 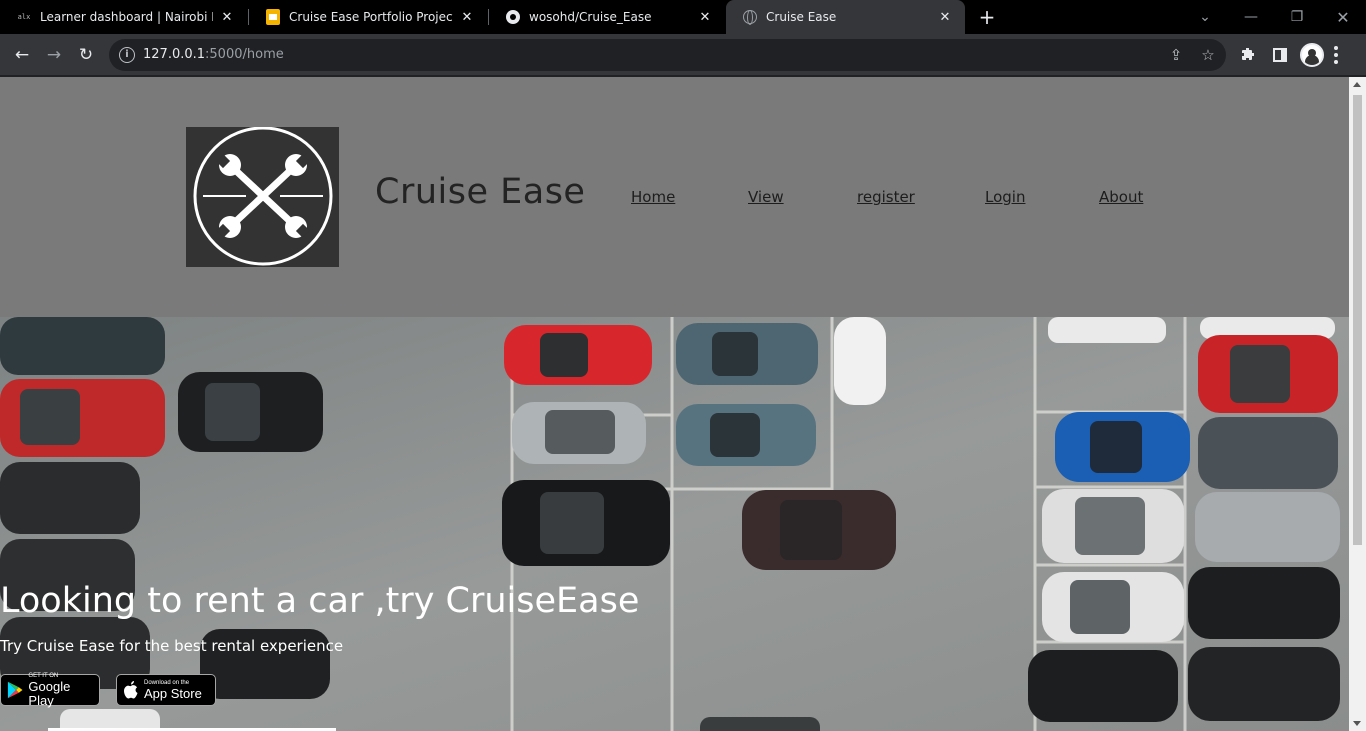 I want to click on scroll-down-icon, so click(x=1357, y=723).